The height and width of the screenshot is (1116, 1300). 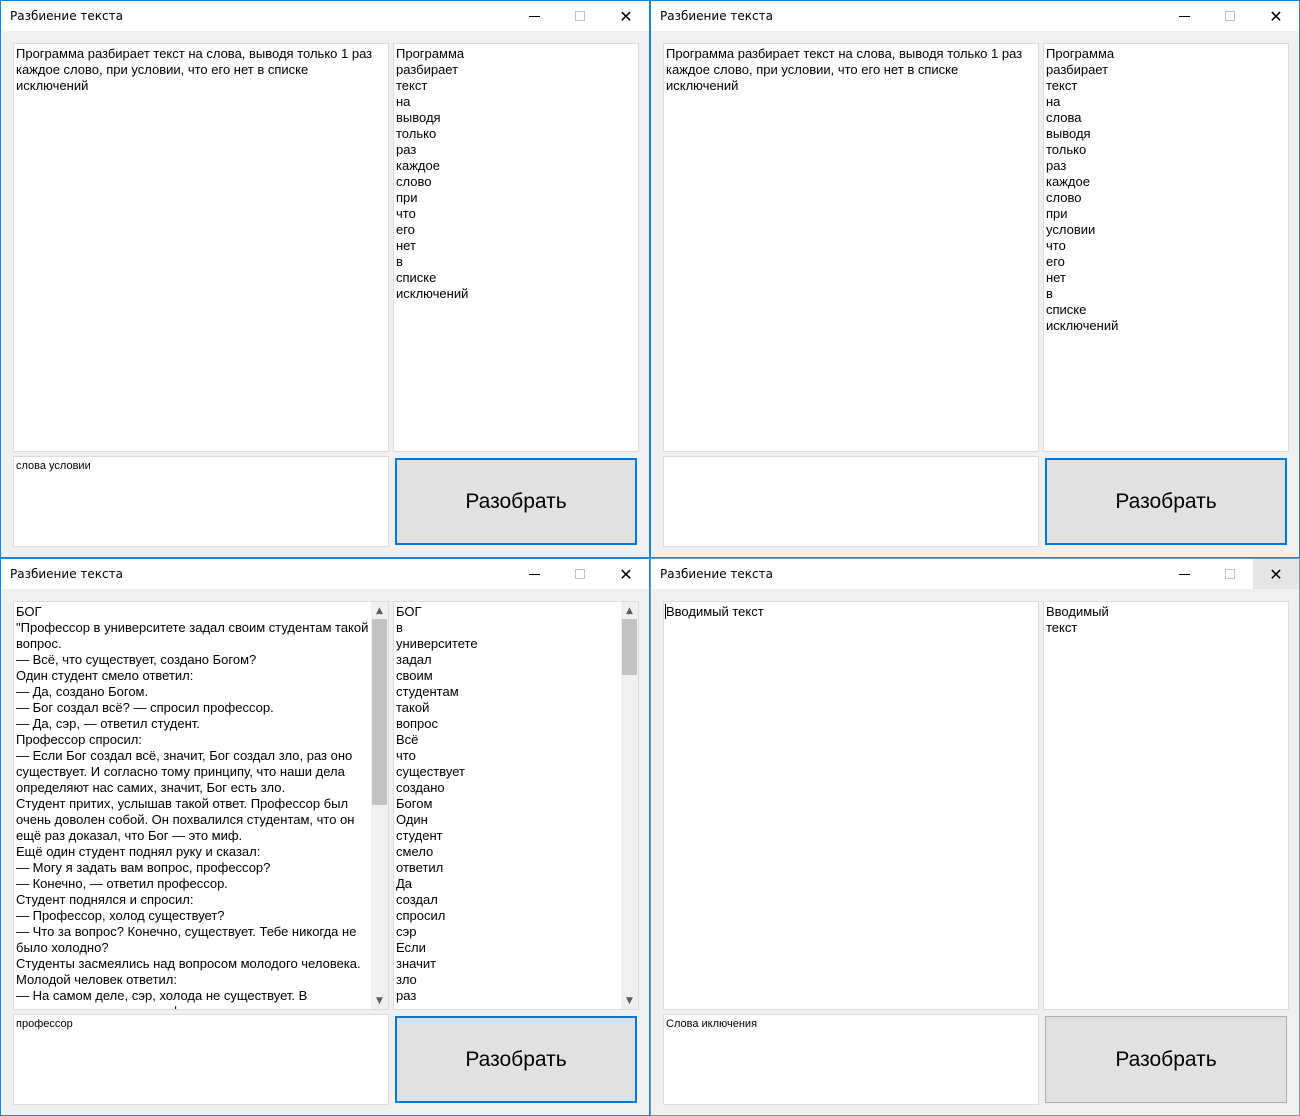 I want to click on output-word: своим, so click(x=414, y=675).